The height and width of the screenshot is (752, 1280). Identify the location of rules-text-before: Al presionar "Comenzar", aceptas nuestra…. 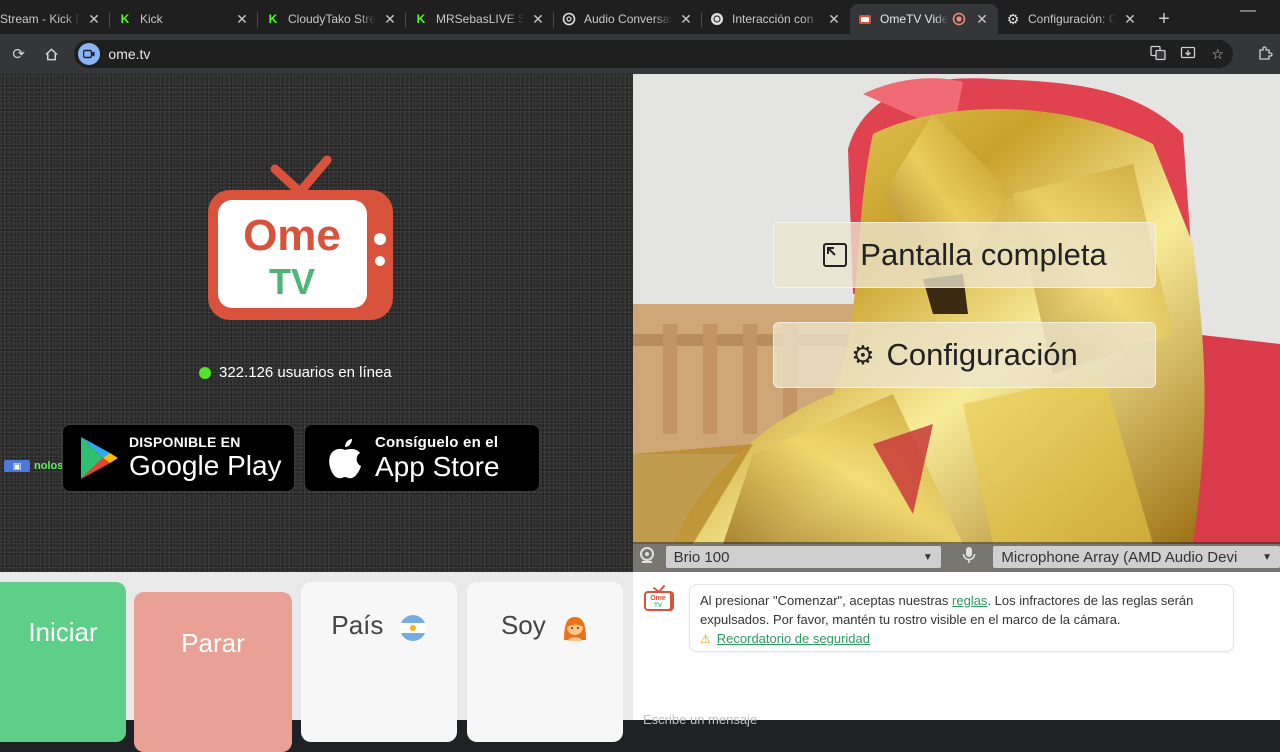
(826, 600).